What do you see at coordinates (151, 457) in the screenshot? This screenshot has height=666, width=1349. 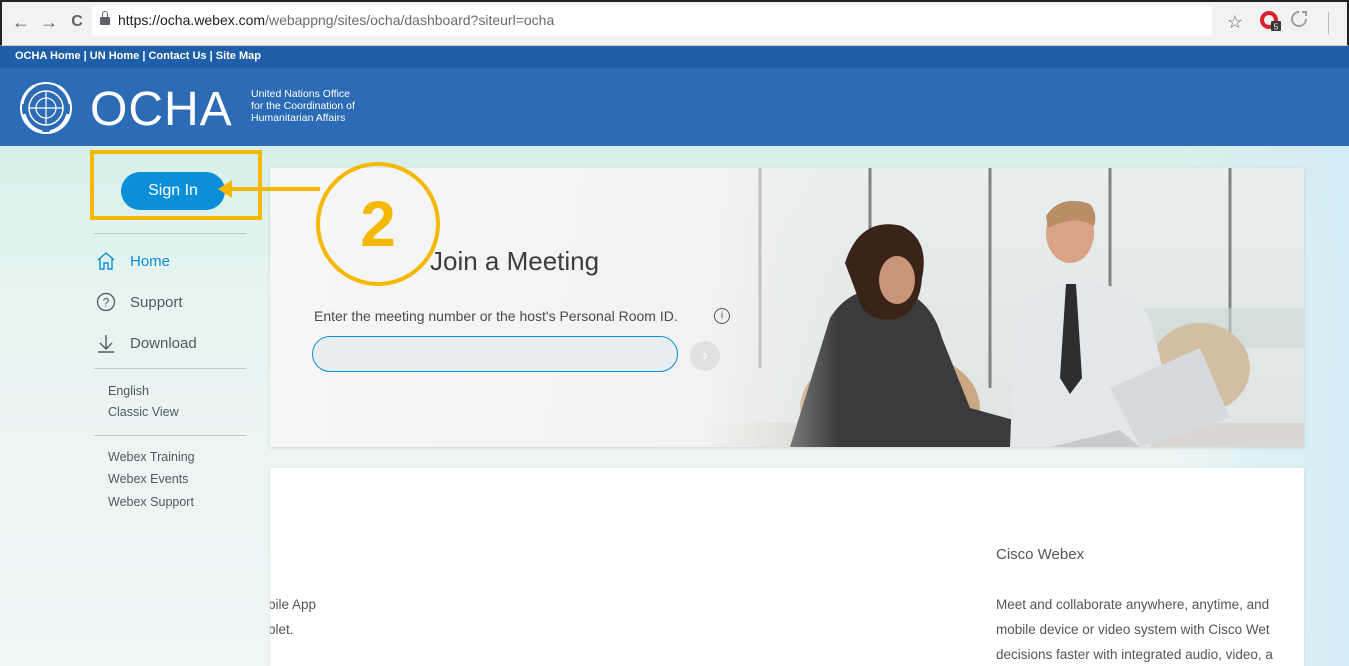 I see `webex-training-link: Webex Training` at bounding box center [151, 457].